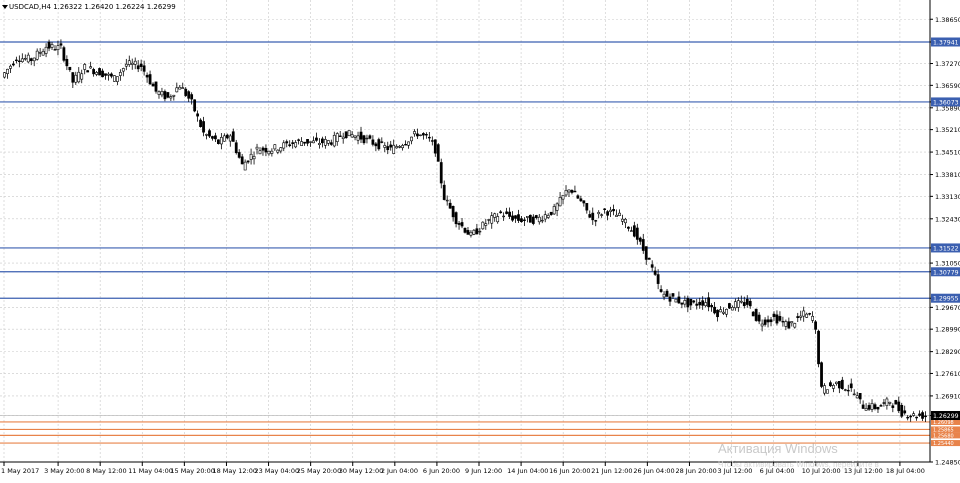 This screenshot has height=483, width=960. I want to click on price-tick-label: 1.26910, so click(947, 396).